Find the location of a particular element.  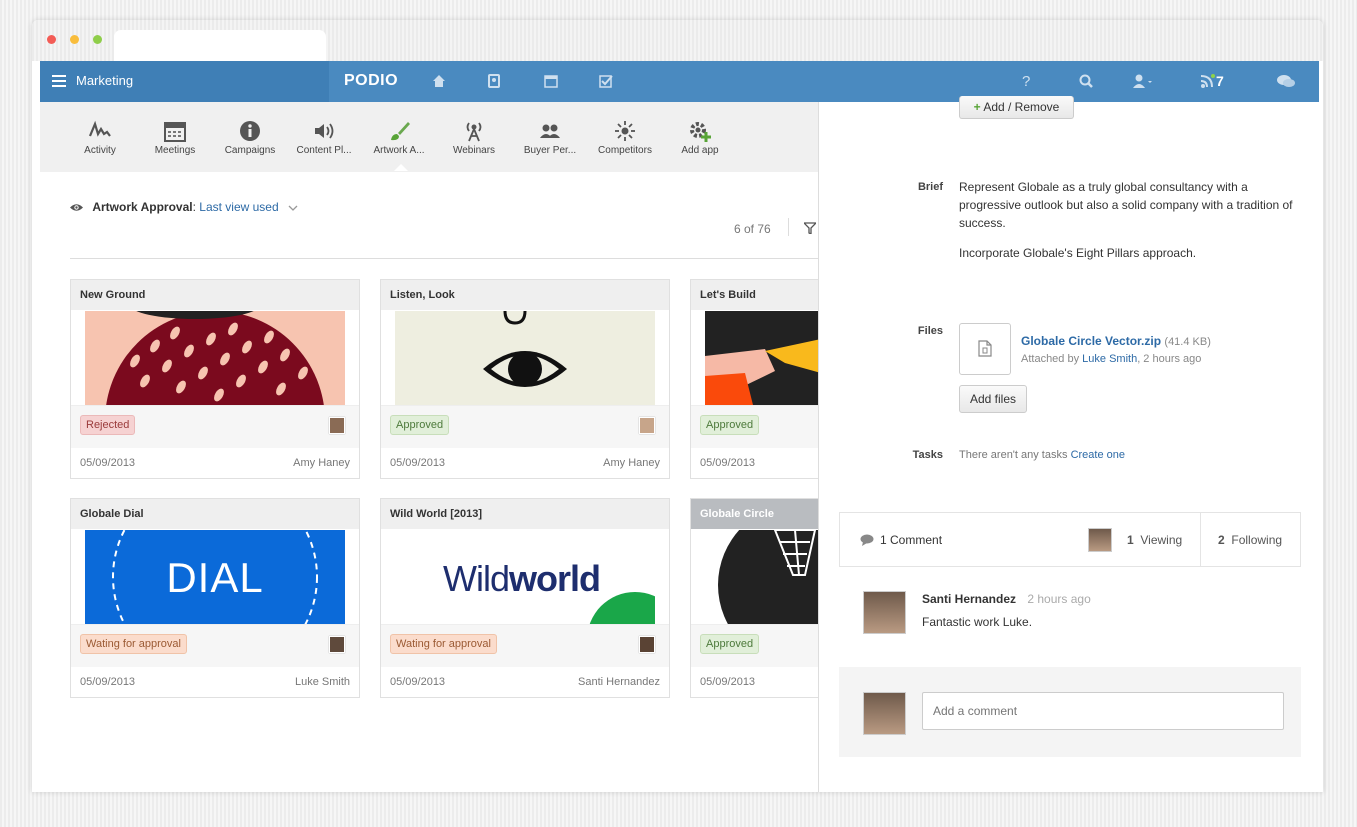

app-activity: Activity is located at coordinates (100, 137).